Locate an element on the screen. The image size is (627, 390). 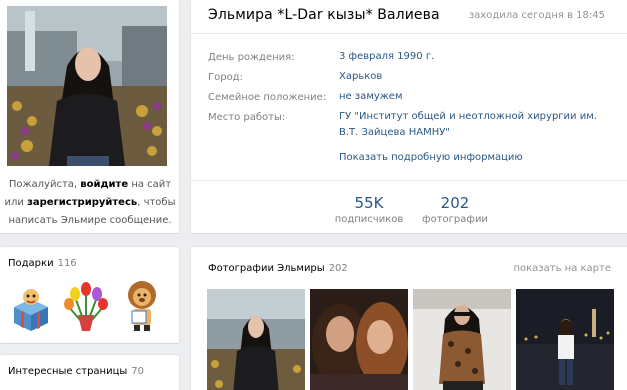
photos-counter: 202 фотографии is located at coordinates (455, 209).